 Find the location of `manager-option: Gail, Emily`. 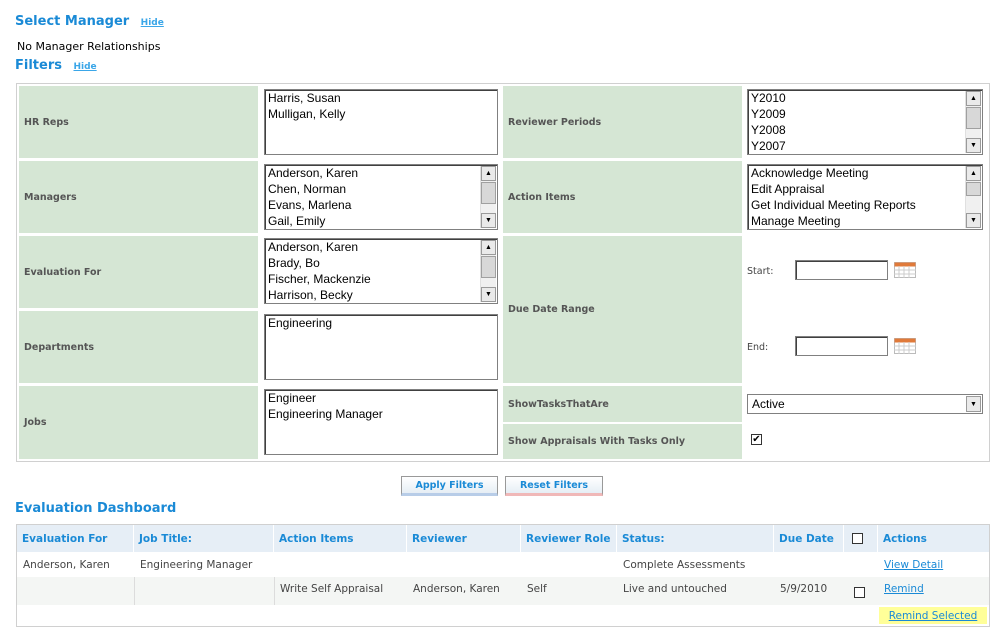

manager-option: Gail, Emily is located at coordinates (381, 221).